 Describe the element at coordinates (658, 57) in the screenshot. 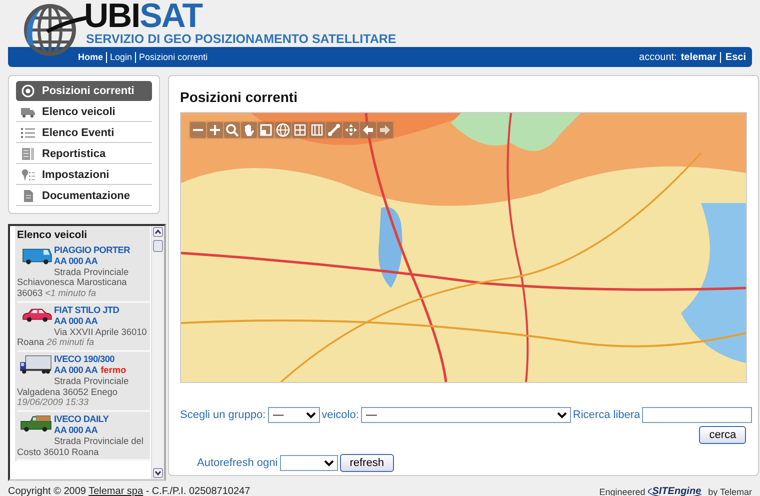

I see `account-label: account:` at that location.